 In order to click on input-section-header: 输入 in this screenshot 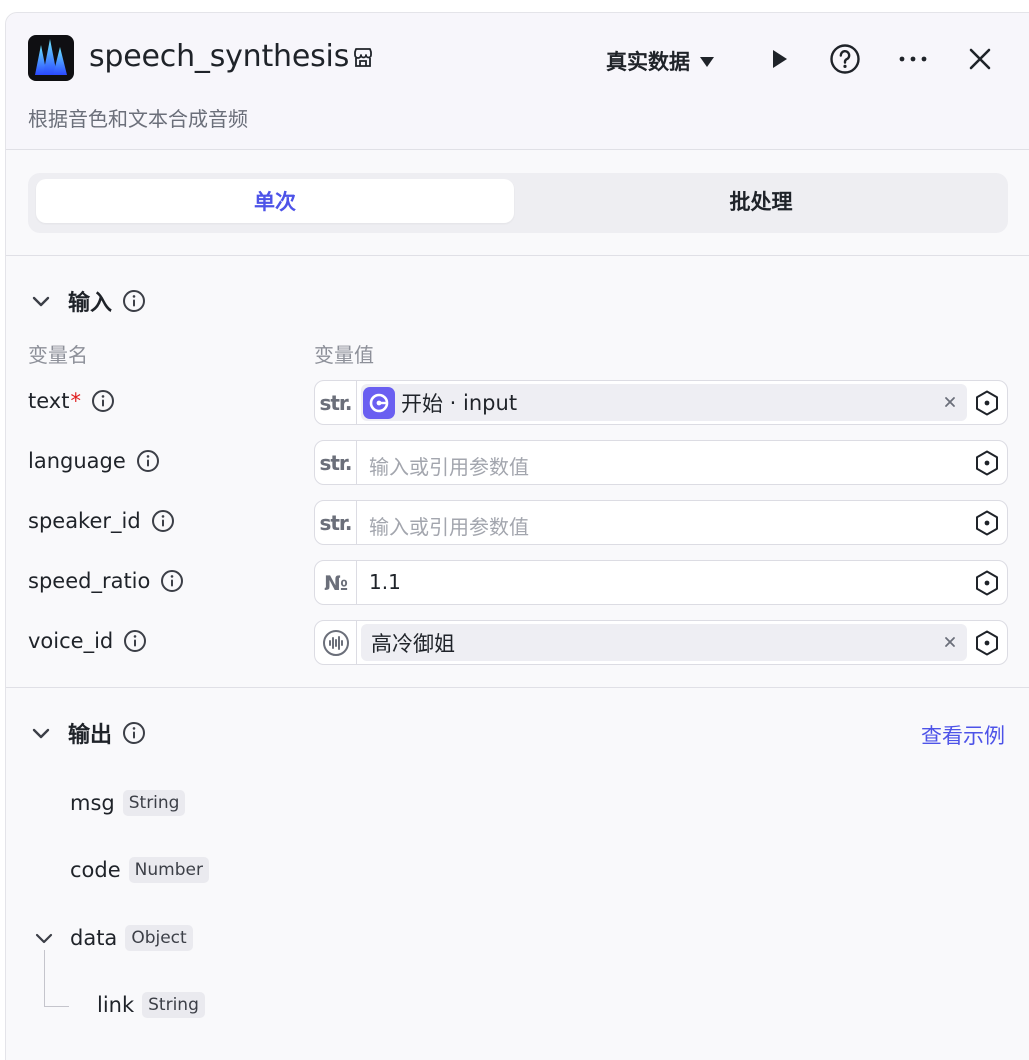, I will do `click(87, 301)`.